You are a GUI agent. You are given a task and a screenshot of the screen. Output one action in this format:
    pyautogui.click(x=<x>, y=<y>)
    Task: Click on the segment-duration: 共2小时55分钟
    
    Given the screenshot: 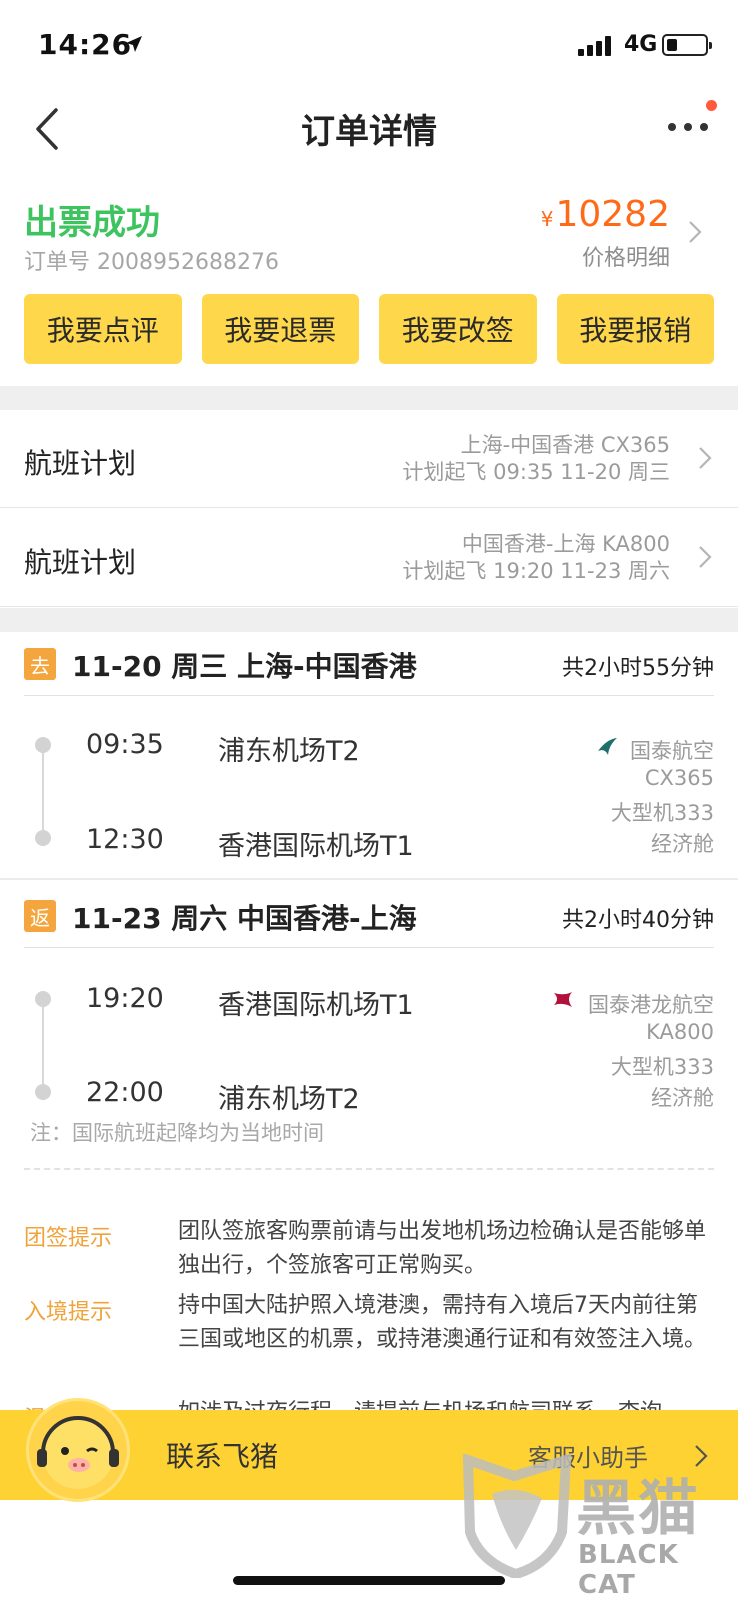 What is the action you would take?
    pyautogui.click(x=638, y=668)
    